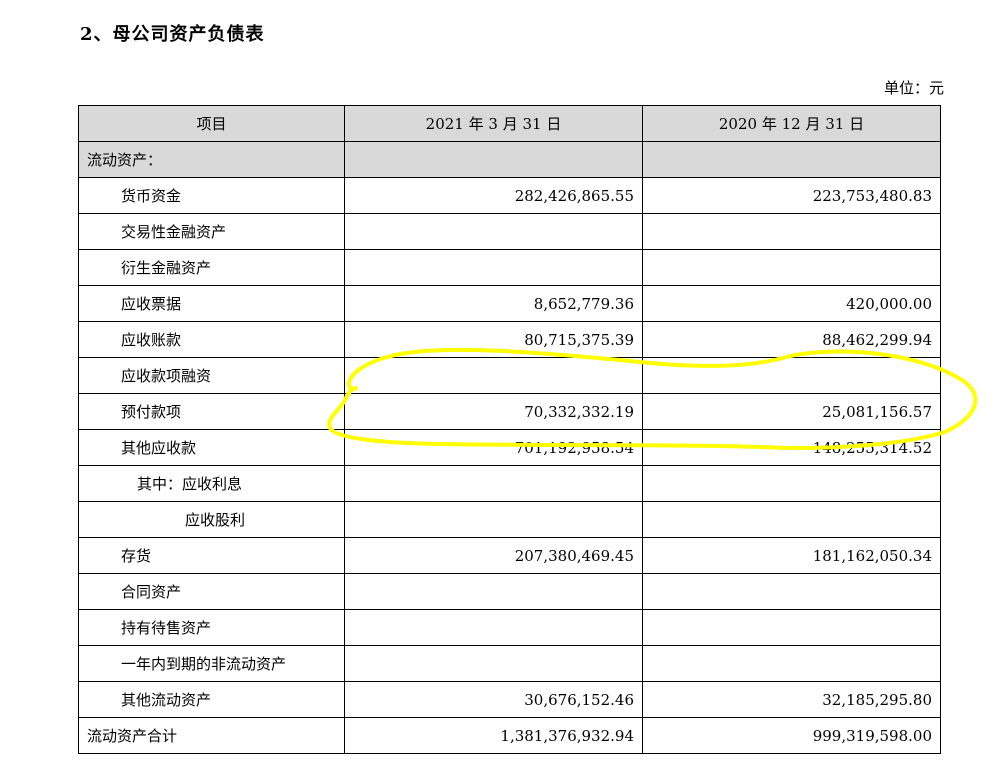 This screenshot has height=763, width=1006. I want to click on column-header-item: 项目, so click(211, 123).